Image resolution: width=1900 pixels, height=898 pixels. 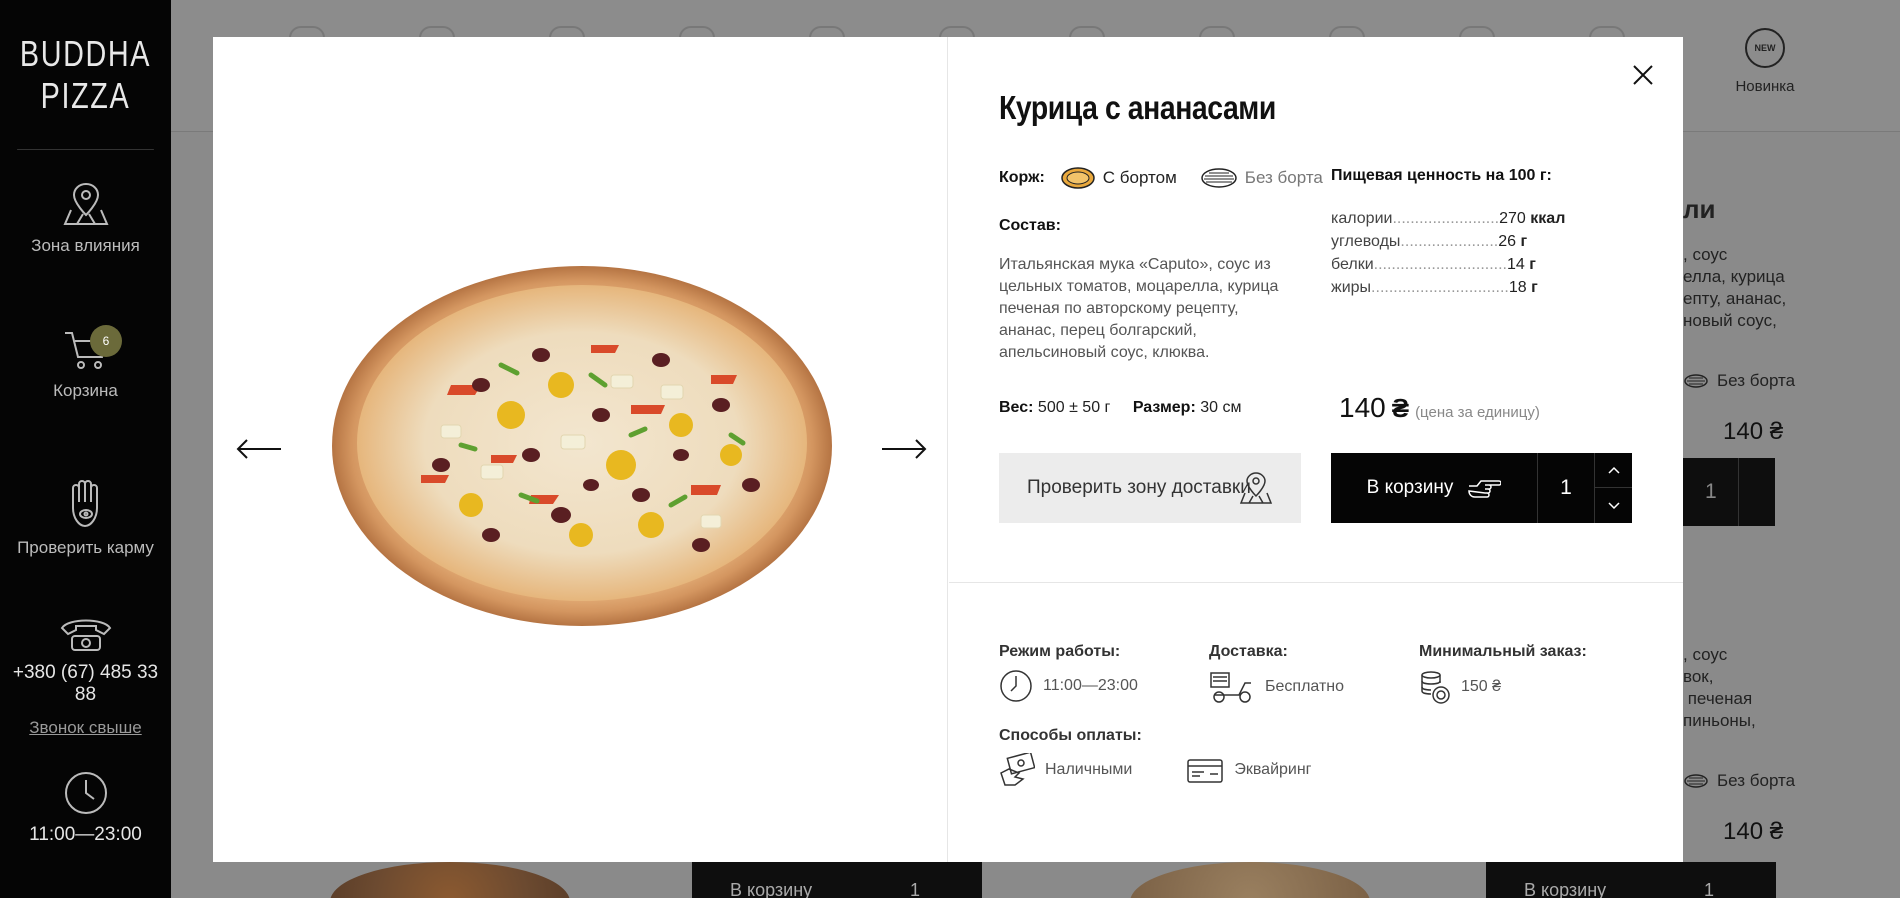 I want to click on credit-card-icon, so click(x=1205, y=771).